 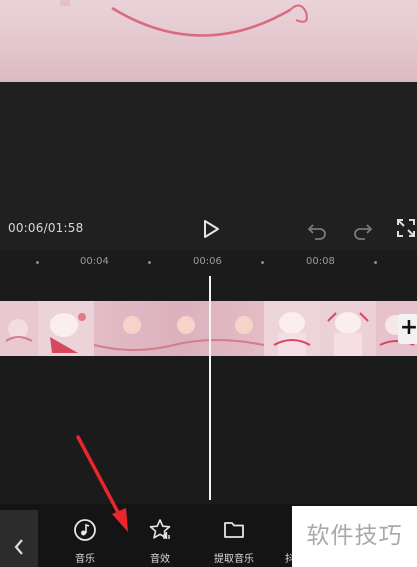 I want to click on tick-label: 00:06, so click(x=207, y=261).